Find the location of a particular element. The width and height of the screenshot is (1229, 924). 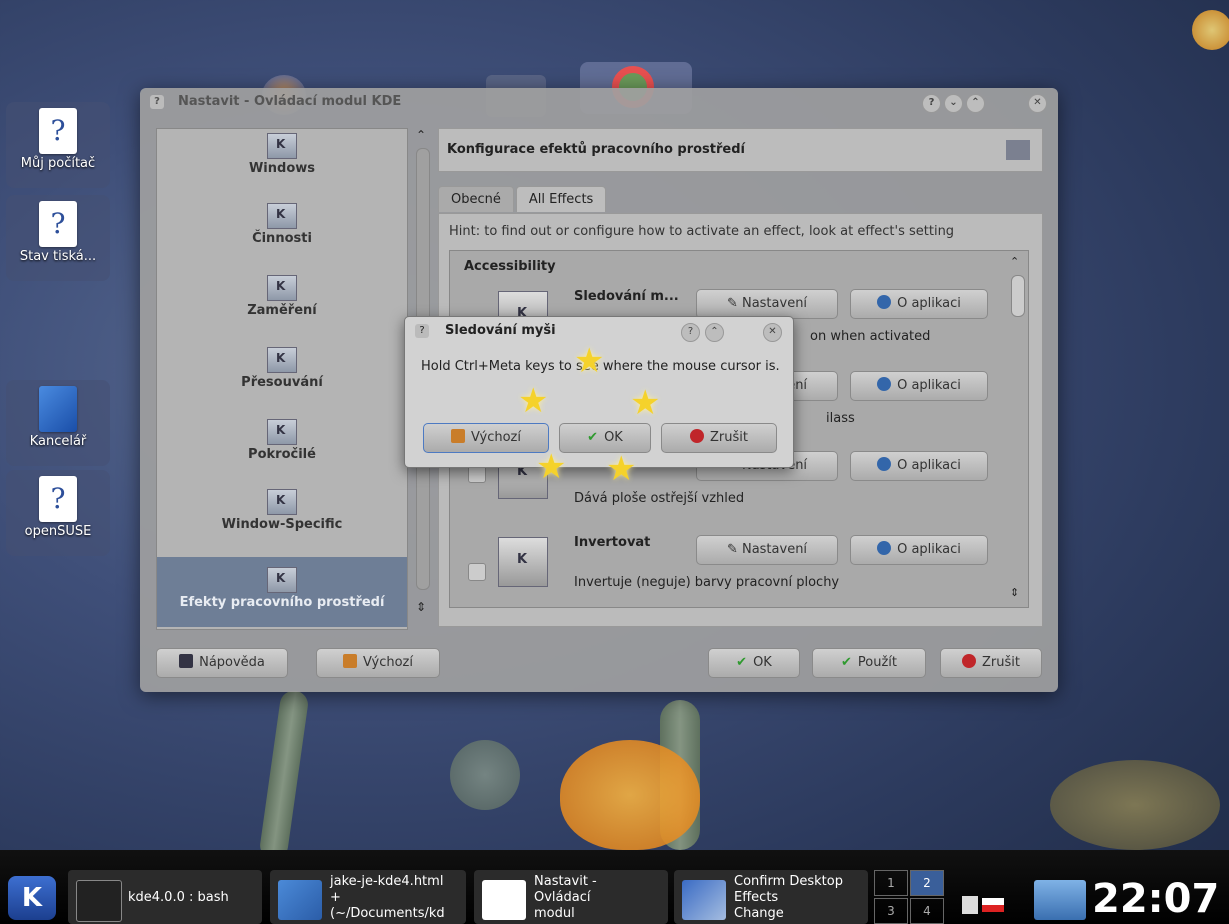

window-titlebar: ? Nastavit - Ovládací modul KDE ? ⌄ ⌃ ✕ is located at coordinates (599, 102).